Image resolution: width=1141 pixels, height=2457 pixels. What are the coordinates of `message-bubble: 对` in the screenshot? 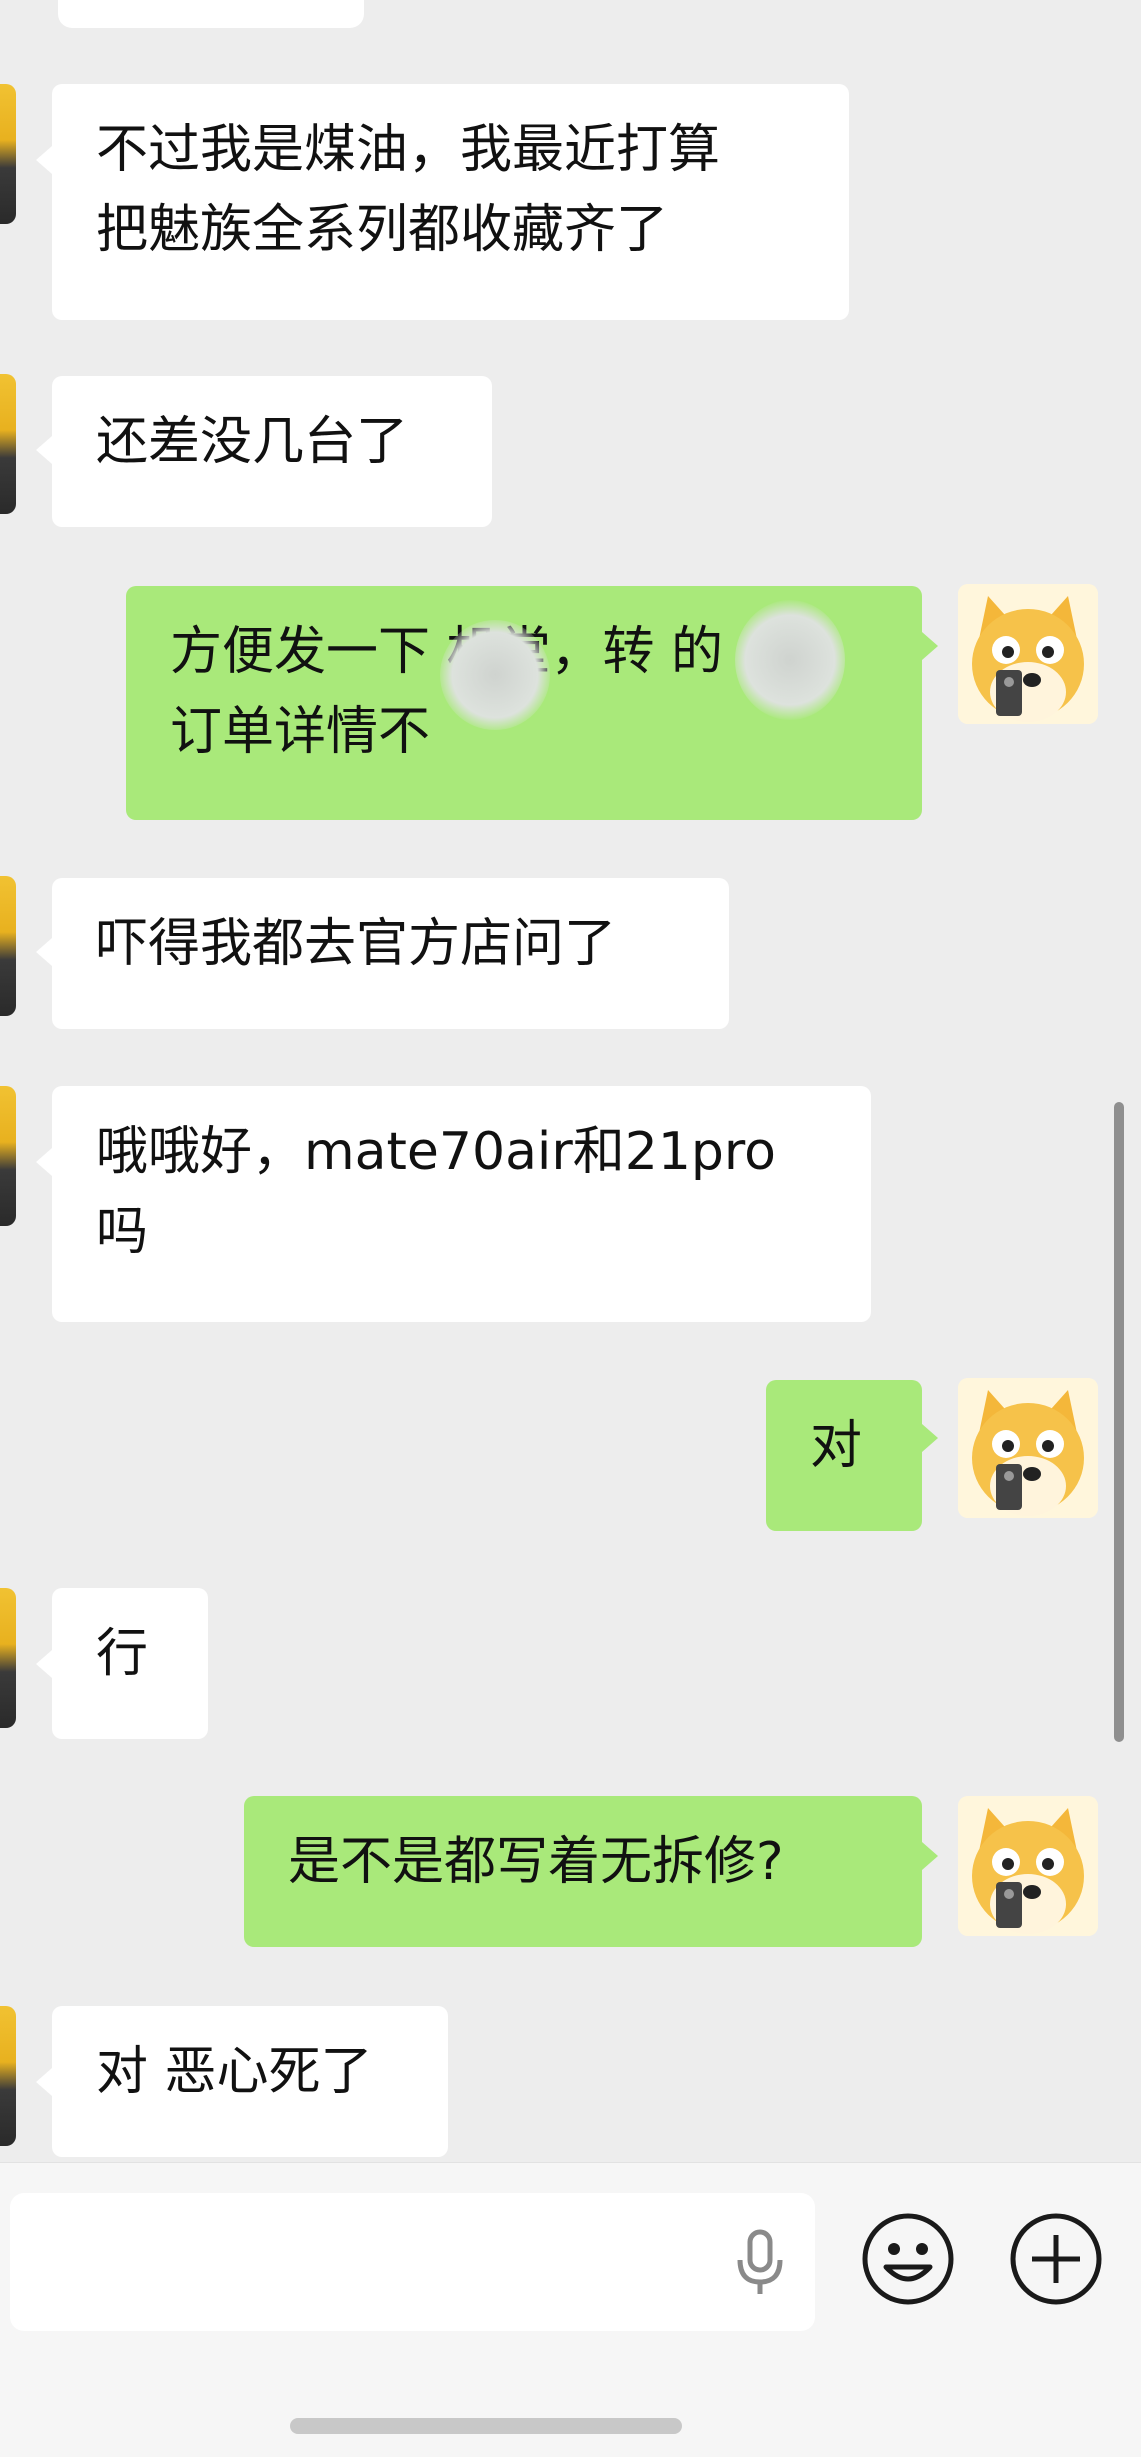 It's located at (844, 1455).